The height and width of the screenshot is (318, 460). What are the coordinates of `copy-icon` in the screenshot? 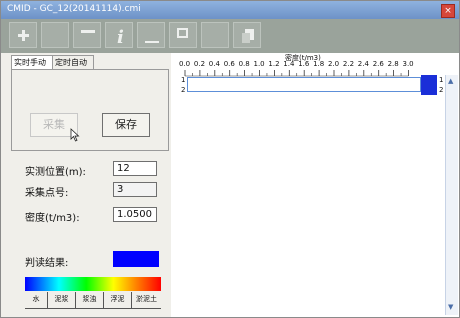 It's located at (248, 36).